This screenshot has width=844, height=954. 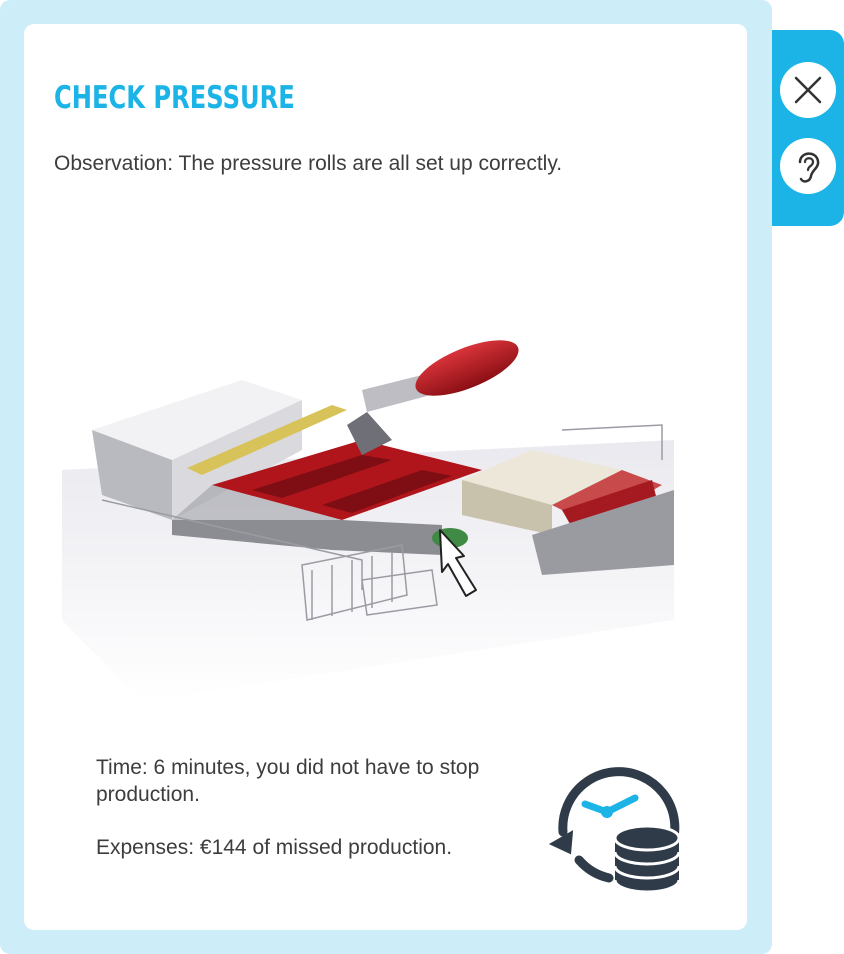 I want to click on clock-coins-icon, so click(x=615, y=829).